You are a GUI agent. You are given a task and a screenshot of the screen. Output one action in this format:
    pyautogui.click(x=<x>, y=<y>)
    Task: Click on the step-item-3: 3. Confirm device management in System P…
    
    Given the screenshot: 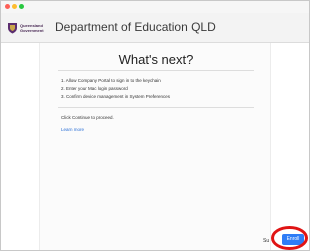 What is the action you would take?
    pyautogui.click(x=116, y=96)
    